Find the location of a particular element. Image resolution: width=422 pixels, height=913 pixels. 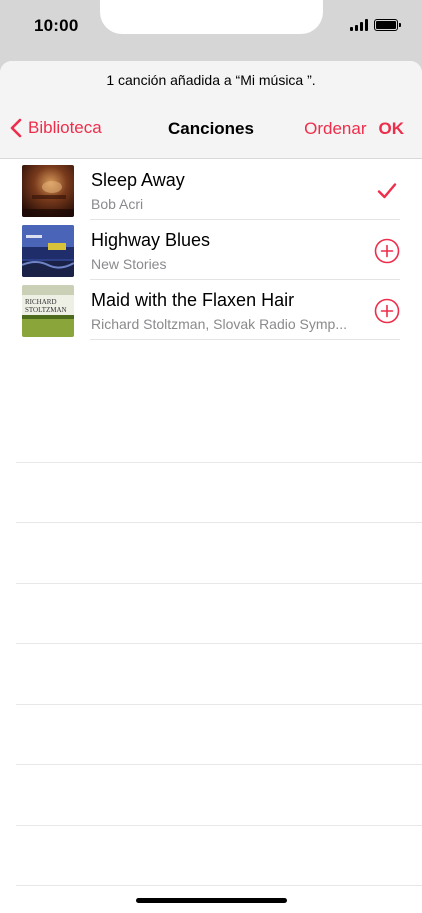

battery-icon is located at coordinates (387, 25).